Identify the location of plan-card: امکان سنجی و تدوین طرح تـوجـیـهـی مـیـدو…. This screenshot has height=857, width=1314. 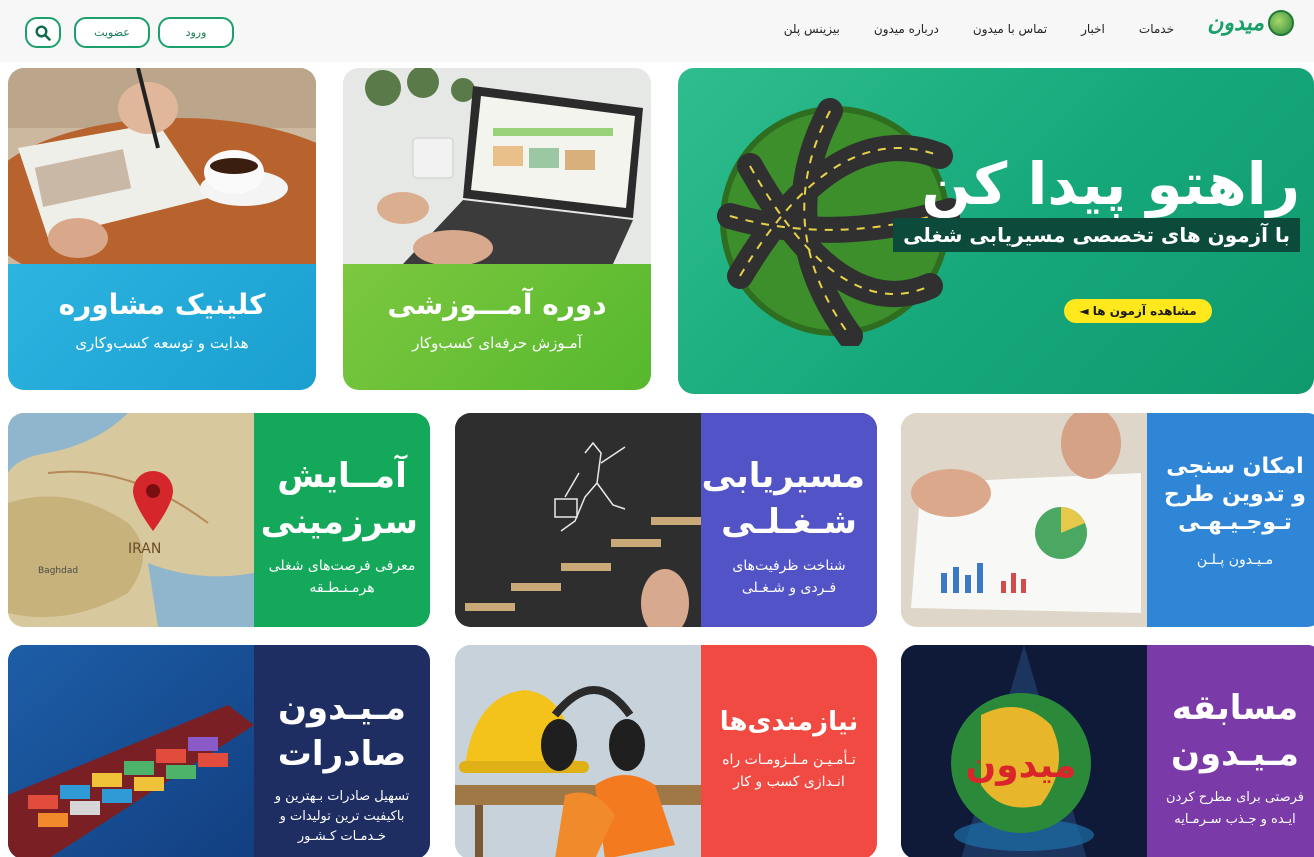
(1107, 520).